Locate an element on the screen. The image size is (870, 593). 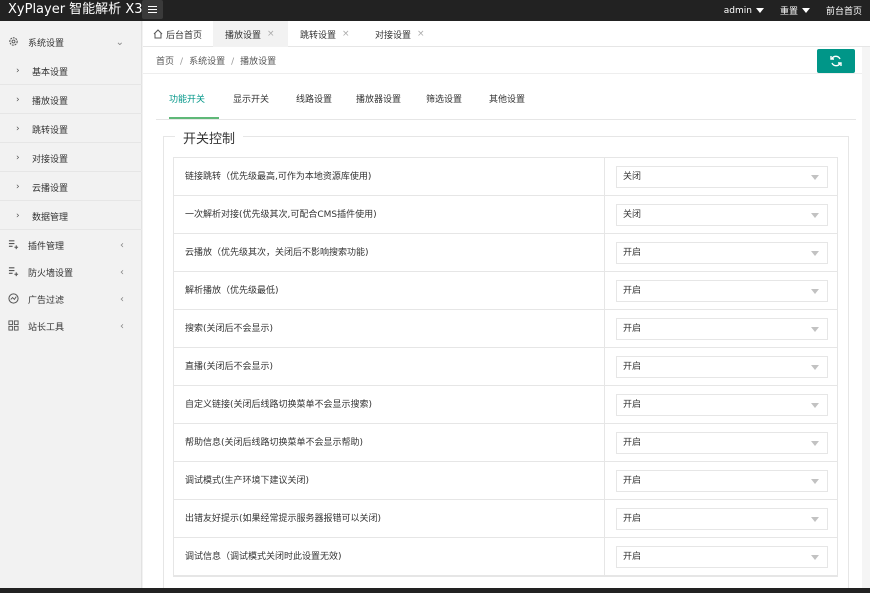
table-row: 调试信息（调试模式关闭时此设置无效) 开启 is located at coordinates (505, 557).